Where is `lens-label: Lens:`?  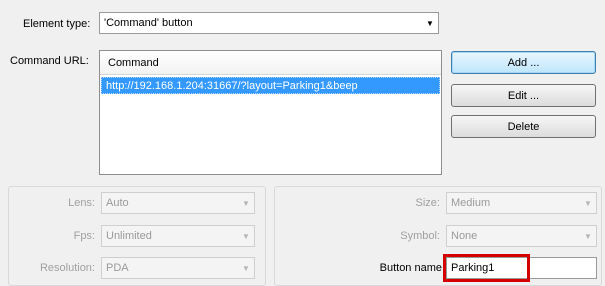
lens-label: Lens: is located at coordinates (81, 203).